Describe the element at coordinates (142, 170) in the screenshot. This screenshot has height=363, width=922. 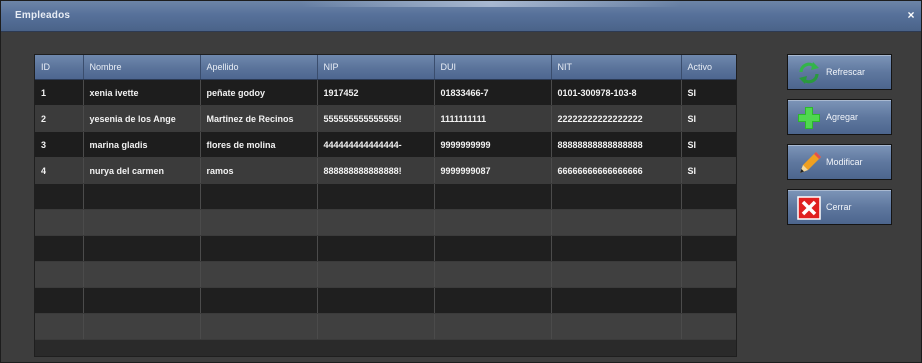
I see `cell-nombre: nurya del carmen` at that location.